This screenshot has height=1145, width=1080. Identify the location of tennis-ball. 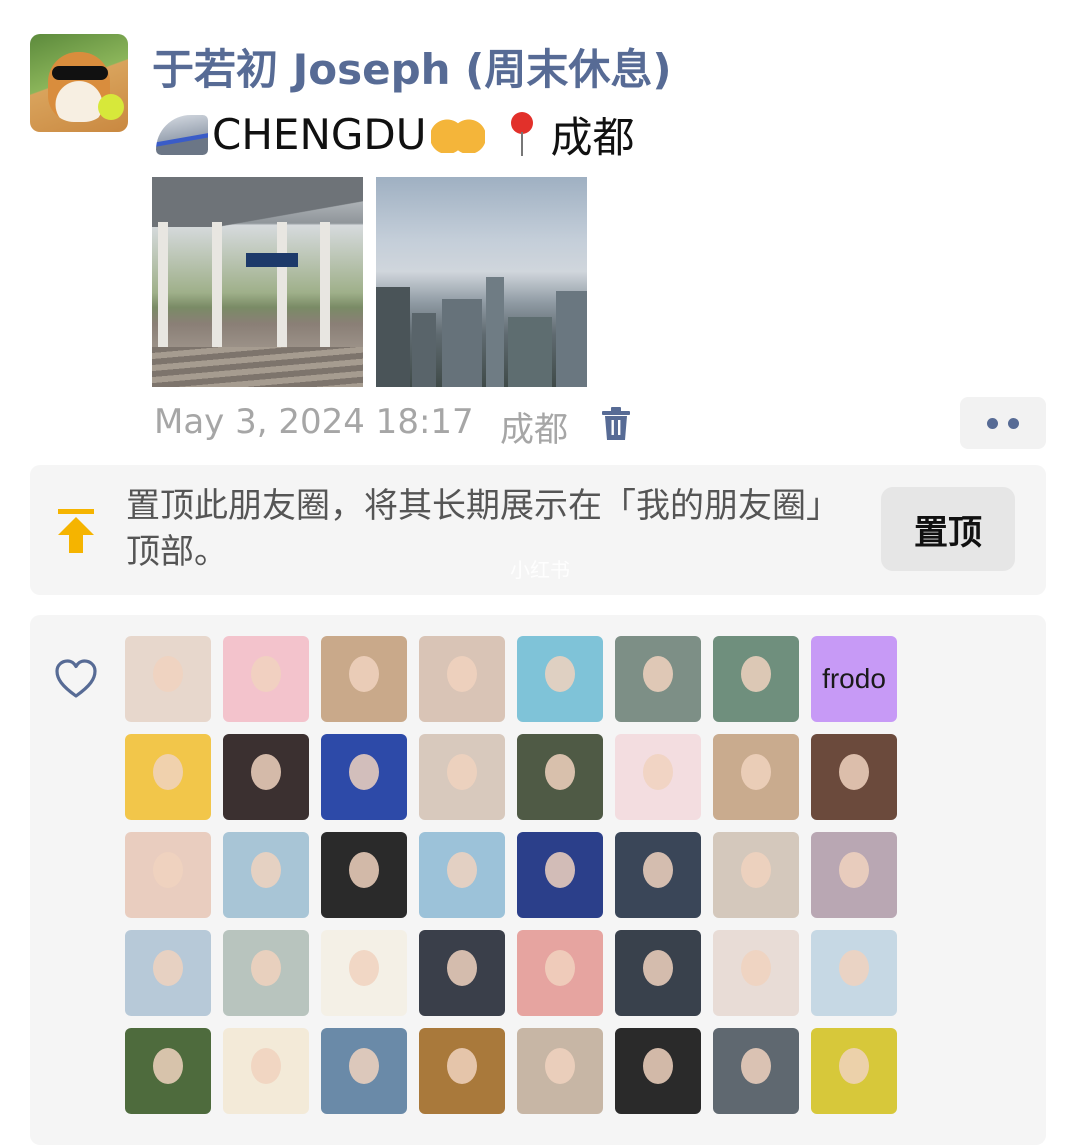
(111, 107).